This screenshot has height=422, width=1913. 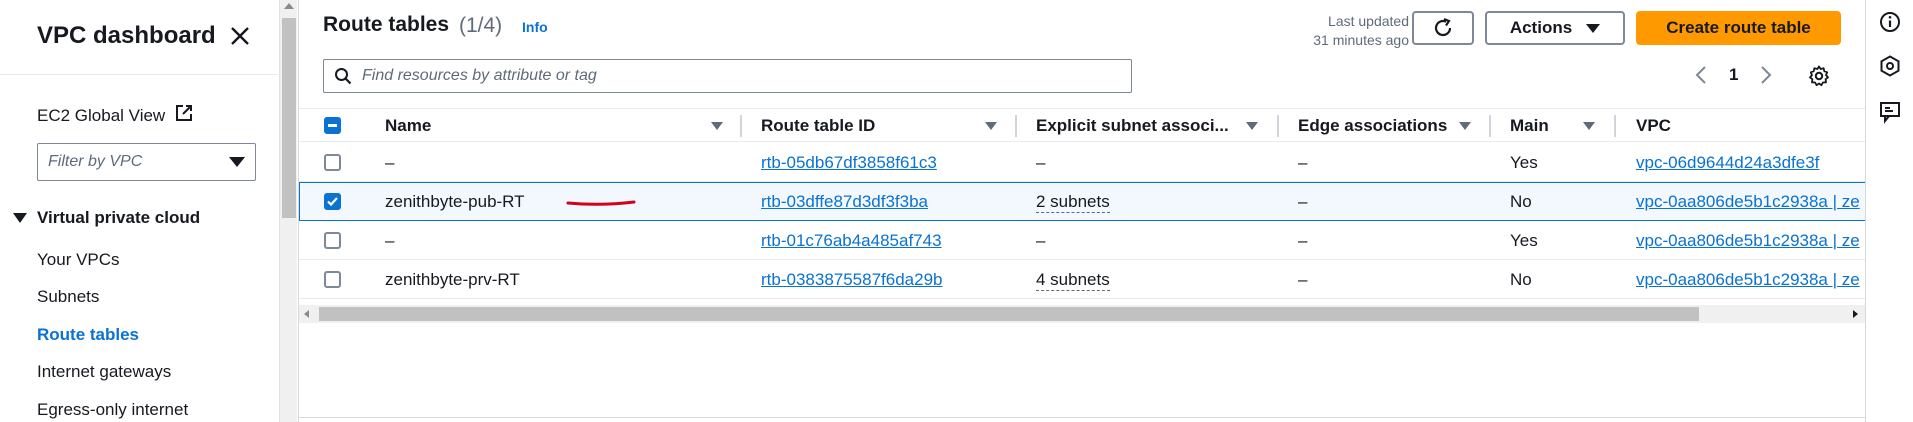 What do you see at coordinates (1073, 280) in the screenshot?
I see `cell-subnets: 4 subnets` at bounding box center [1073, 280].